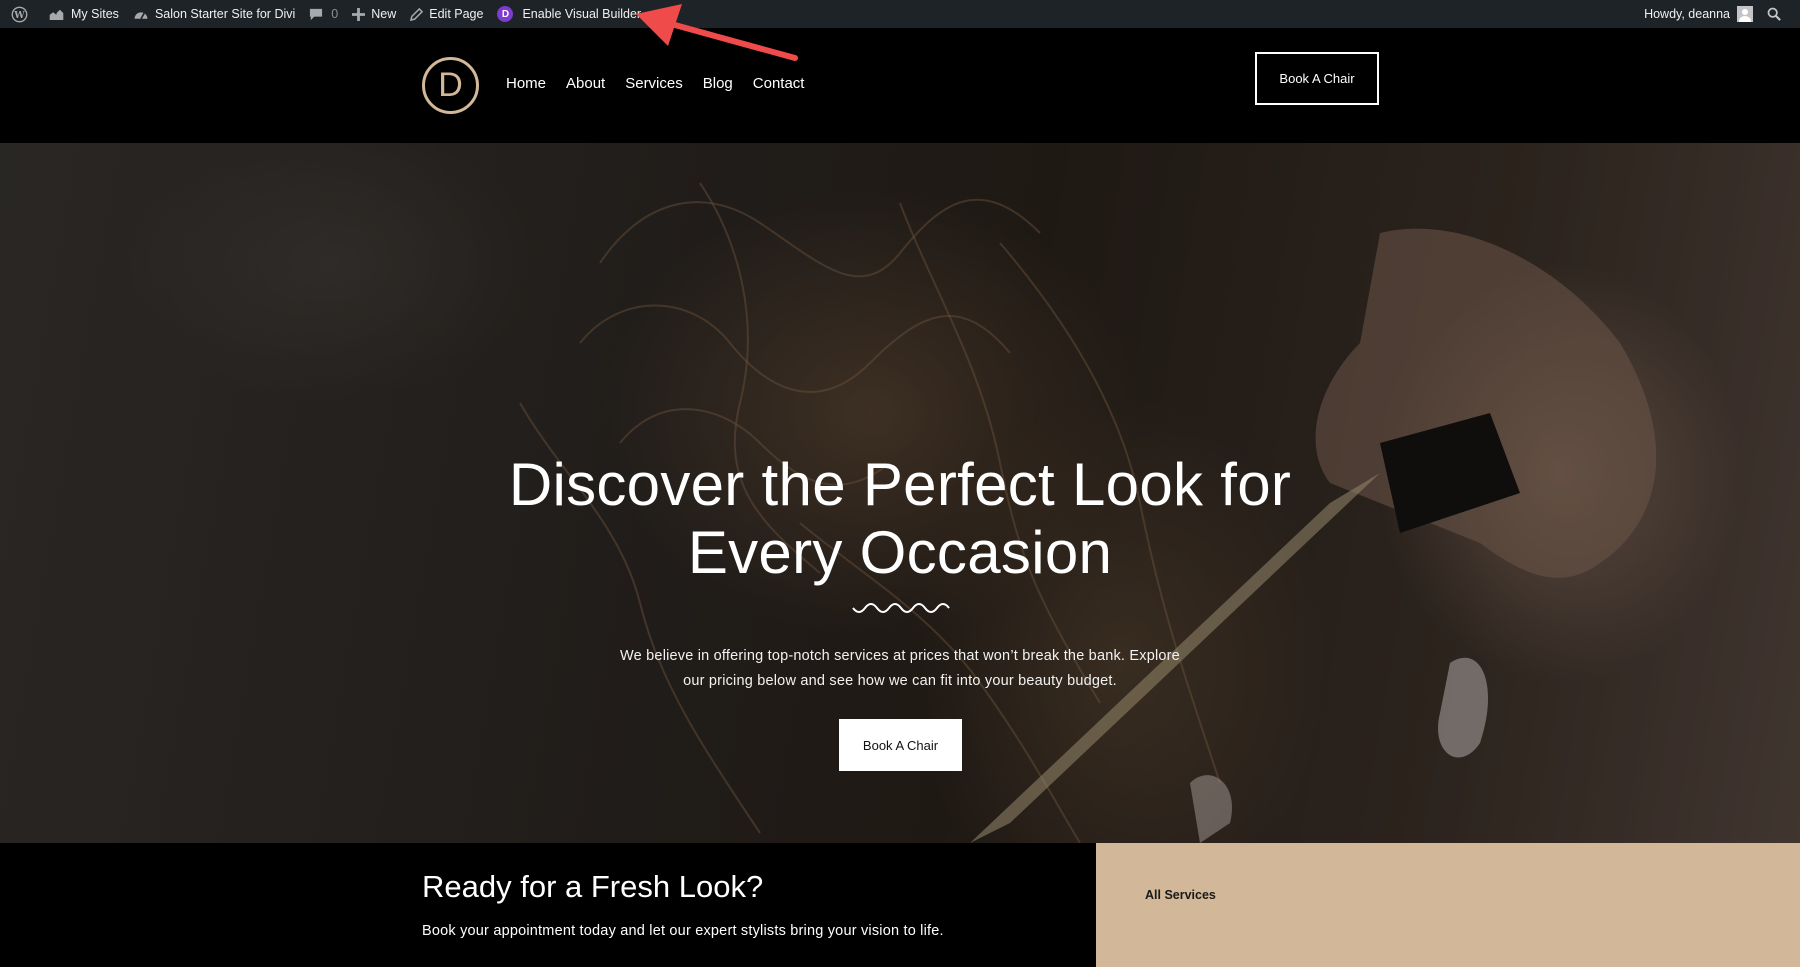  Describe the element at coordinates (1317, 78) in the screenshot. I see `header-book-button: Book A Chair` at that location.